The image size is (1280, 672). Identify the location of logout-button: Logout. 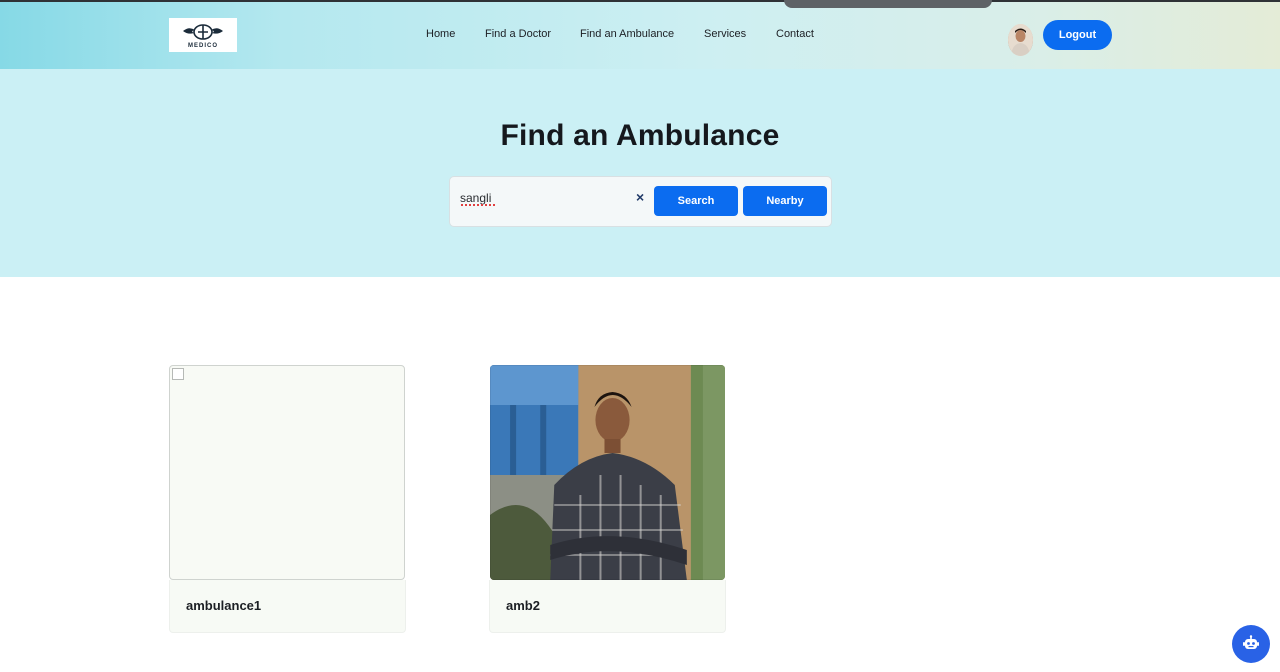
(1077, 35).